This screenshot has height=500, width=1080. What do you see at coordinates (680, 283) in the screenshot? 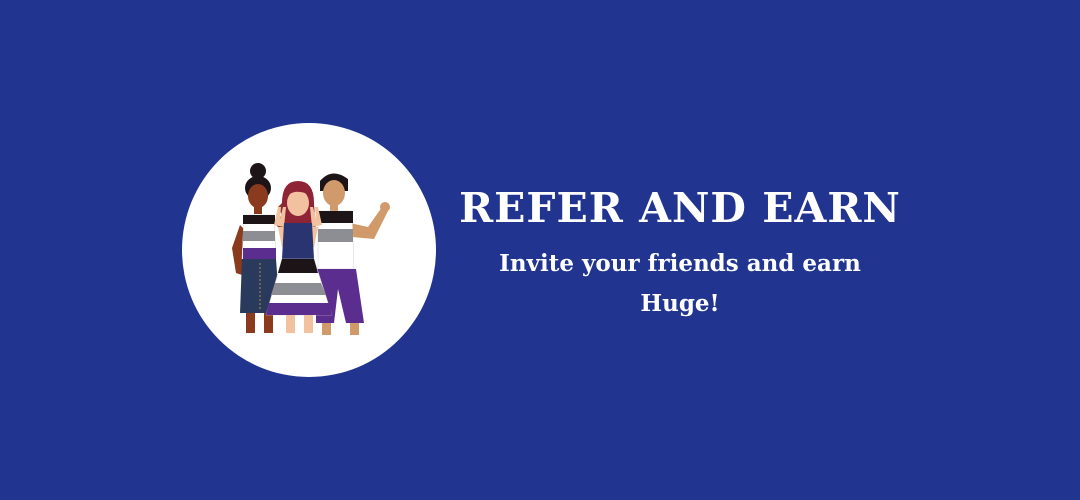
I see `banner-subtitle: Invite your friends and earn Huge!` at bounding box center [680, 283].